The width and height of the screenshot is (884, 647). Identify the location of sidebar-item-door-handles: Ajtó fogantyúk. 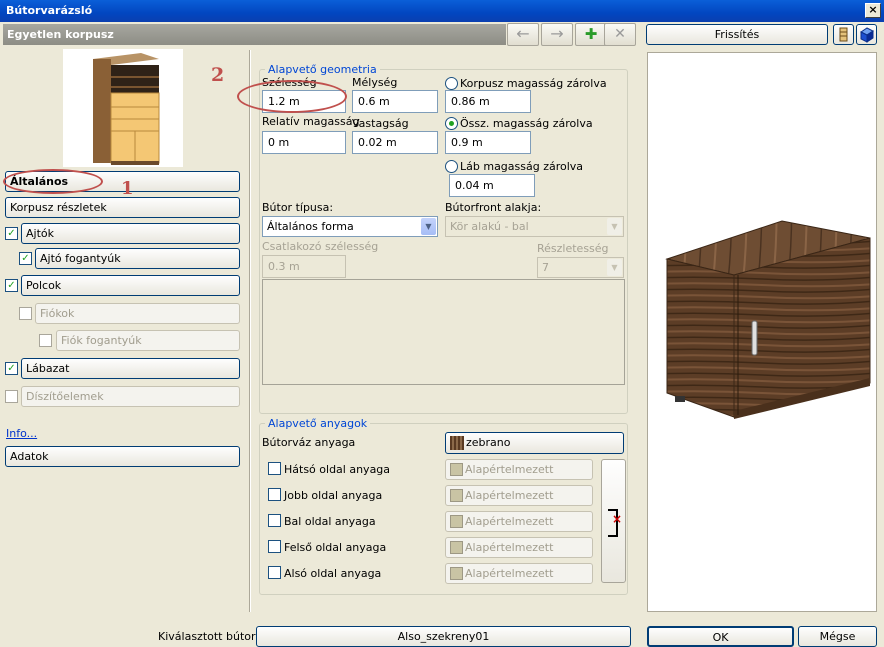
(137, 258).